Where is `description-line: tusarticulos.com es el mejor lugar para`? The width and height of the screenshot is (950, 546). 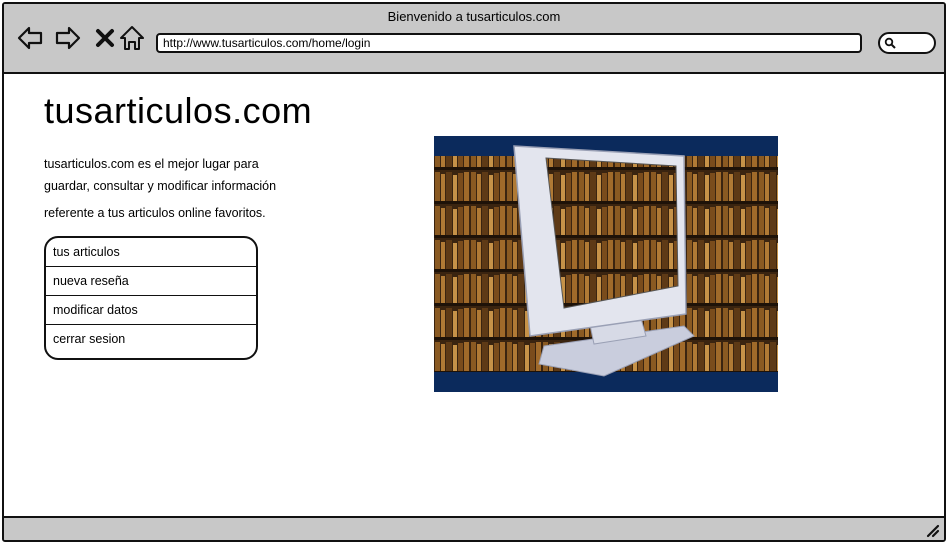
description-line: tusarticulos.com es el mejor lugar para is located at coordinates (151, 164).